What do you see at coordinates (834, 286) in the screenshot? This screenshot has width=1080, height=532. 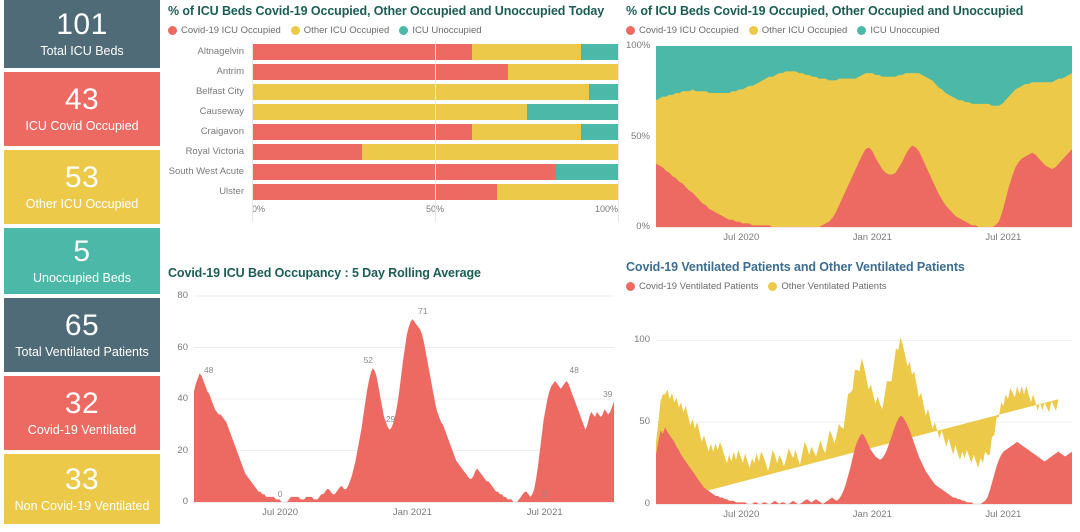 I see `legend-label: Other Ventilated Patients` at bounding box center [834, 286].